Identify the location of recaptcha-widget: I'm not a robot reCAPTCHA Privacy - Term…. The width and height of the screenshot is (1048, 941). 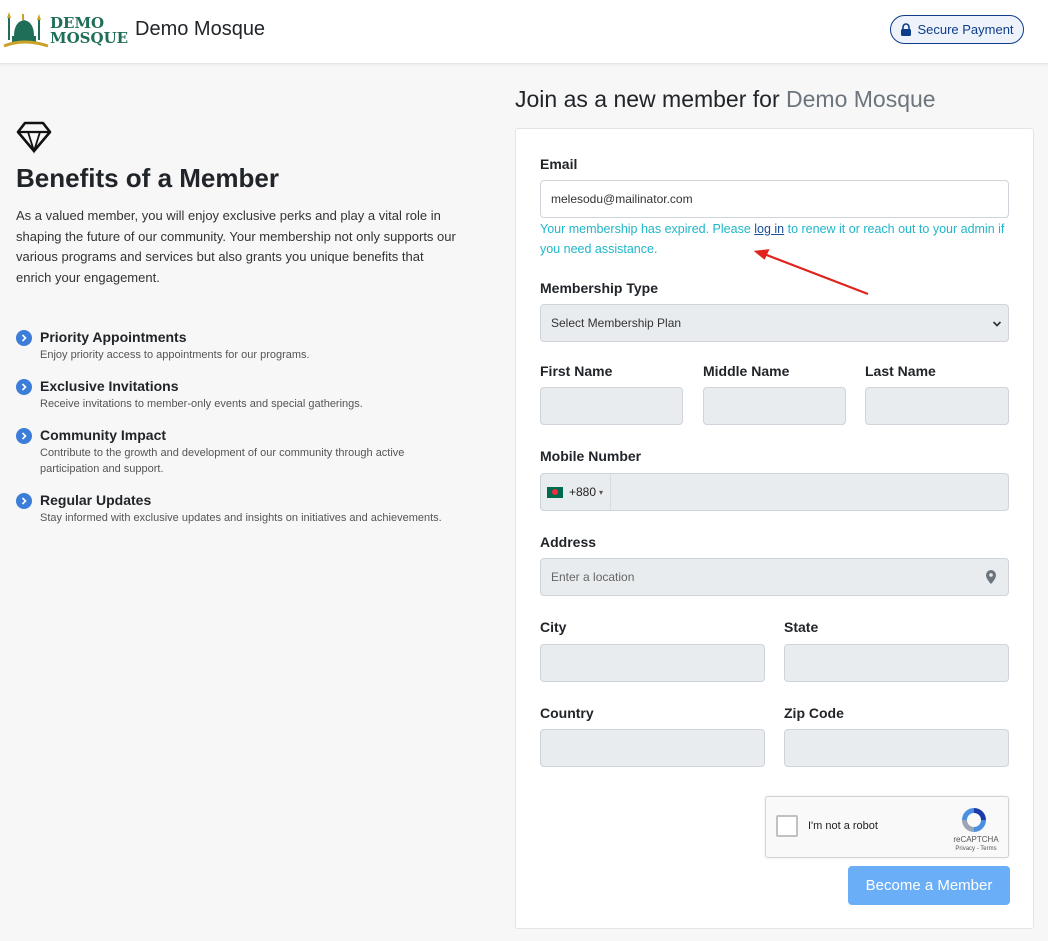
(887, 827).